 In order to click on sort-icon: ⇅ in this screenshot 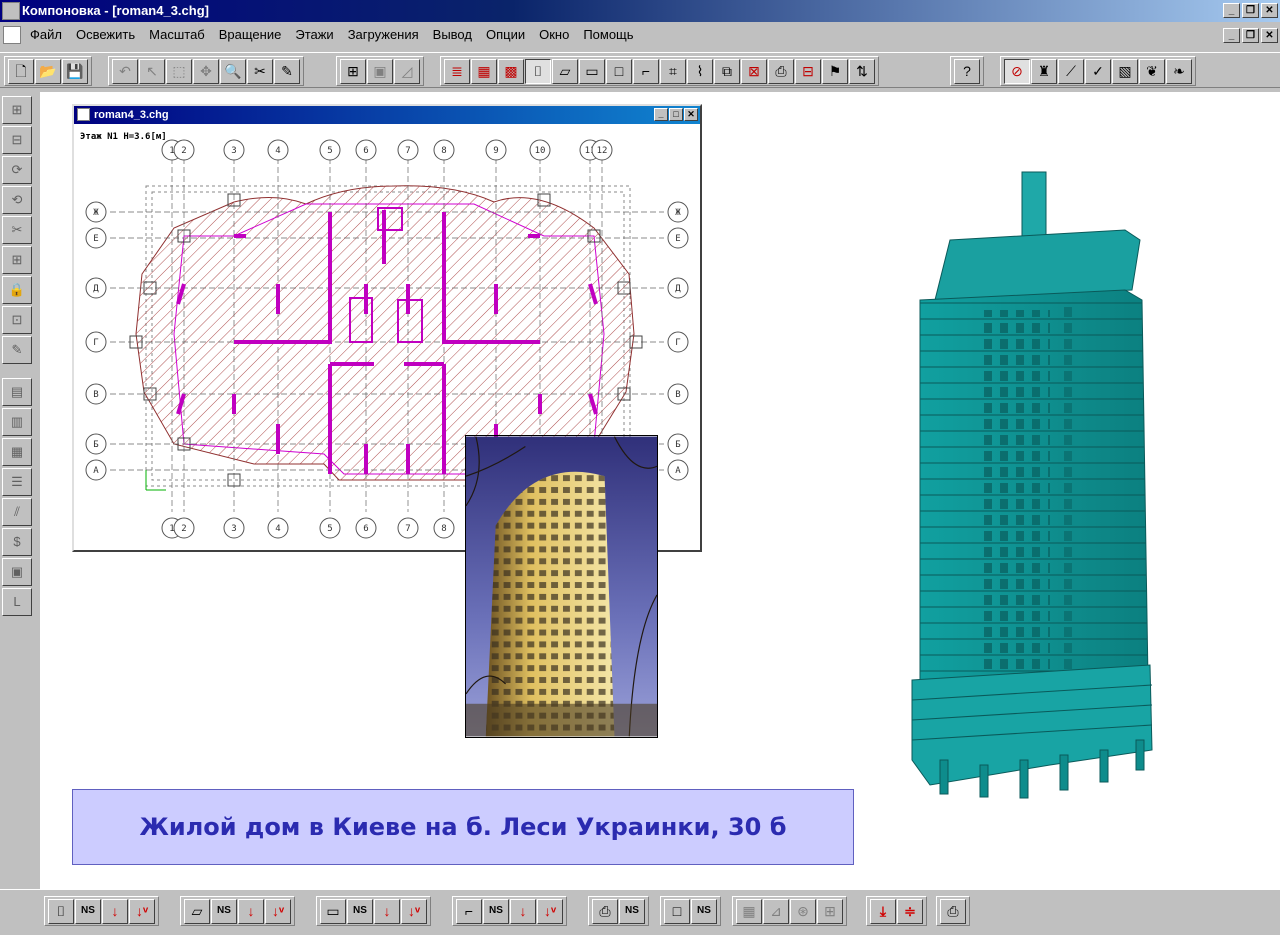, I will do `click(862, 71)`.